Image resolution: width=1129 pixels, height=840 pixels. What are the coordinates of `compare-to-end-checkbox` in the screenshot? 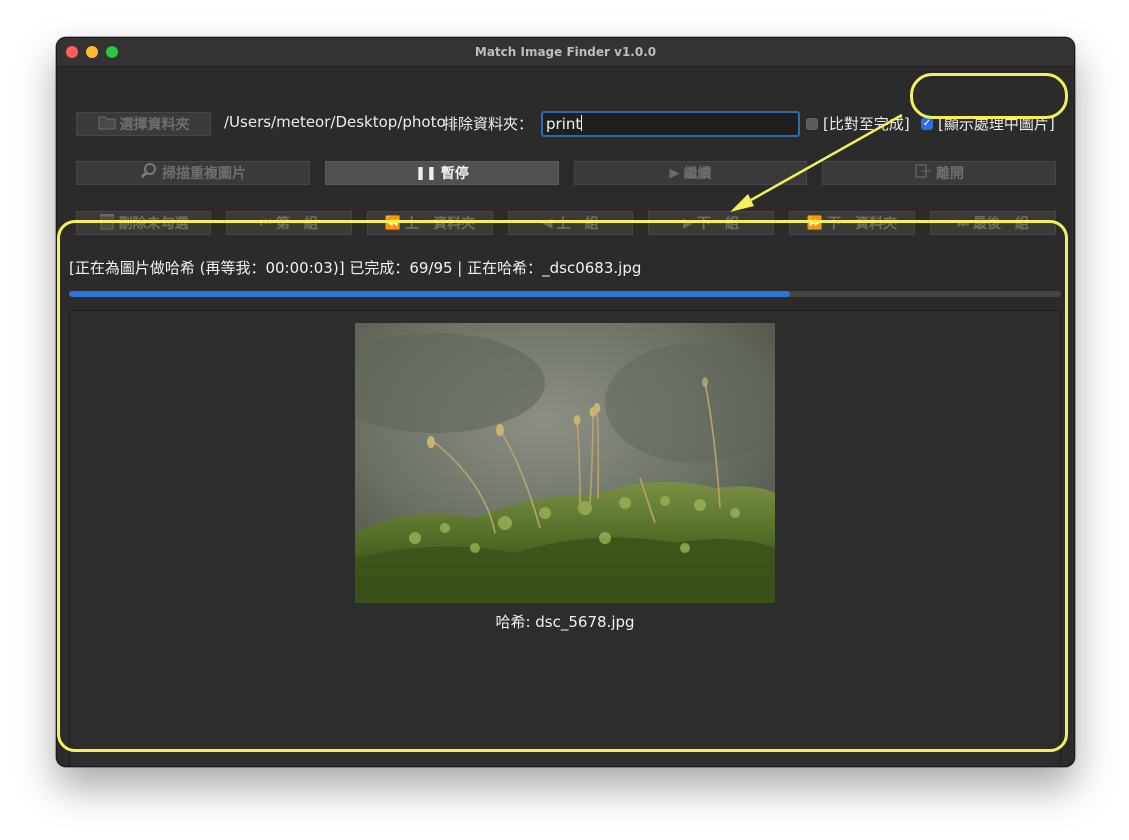 It's located at (812, 124).